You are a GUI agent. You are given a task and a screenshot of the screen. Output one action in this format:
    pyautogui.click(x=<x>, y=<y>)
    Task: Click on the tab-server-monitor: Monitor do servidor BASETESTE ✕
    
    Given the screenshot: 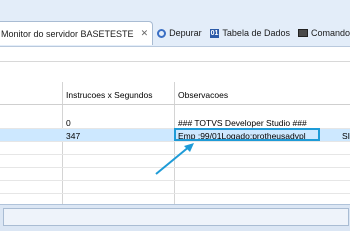 What is the action you would take?
    pyautogui.click(x=77, y=33)
    